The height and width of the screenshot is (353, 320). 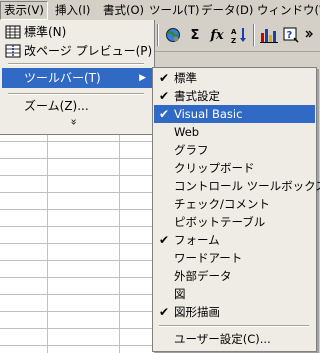 I want to click on toolbar-item-label: グラフ, so click(x=191, y=150).